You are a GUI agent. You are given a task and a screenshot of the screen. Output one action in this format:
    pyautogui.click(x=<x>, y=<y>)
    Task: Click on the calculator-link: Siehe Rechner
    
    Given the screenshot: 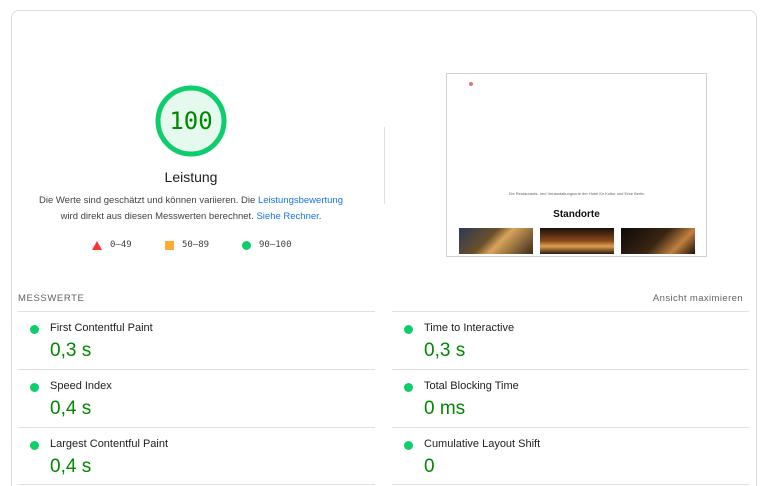 What is the action you would take?
    pyautogui.click(x=287, y=216)
    